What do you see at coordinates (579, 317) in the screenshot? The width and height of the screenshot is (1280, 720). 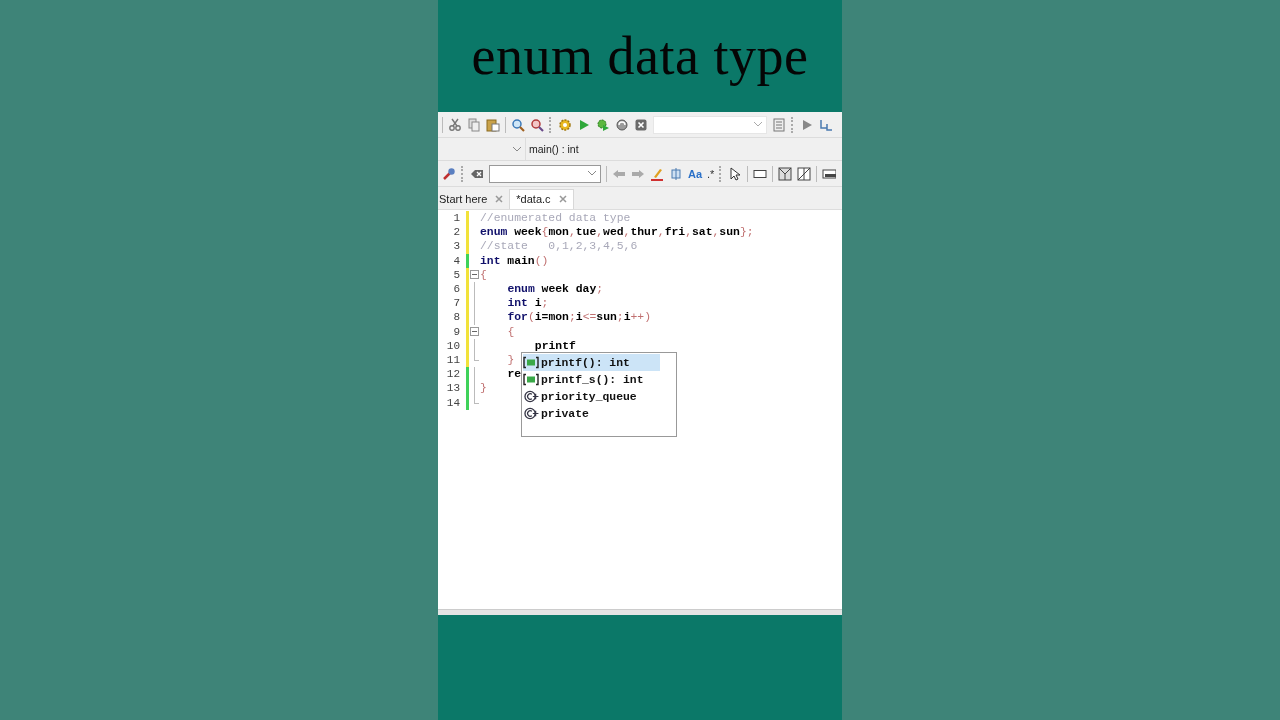 I see `code-line: for(i=mon;i<=sun;i++)` at bounding box center [579, 317].